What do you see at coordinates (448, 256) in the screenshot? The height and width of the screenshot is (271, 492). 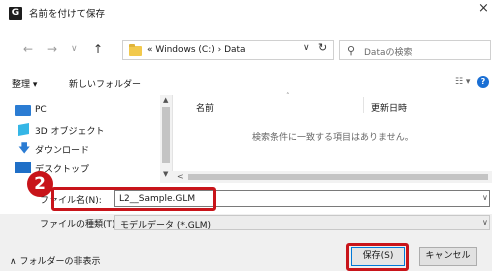 I see `cancel-button: キャンセル` at bounding box center [448, 256].